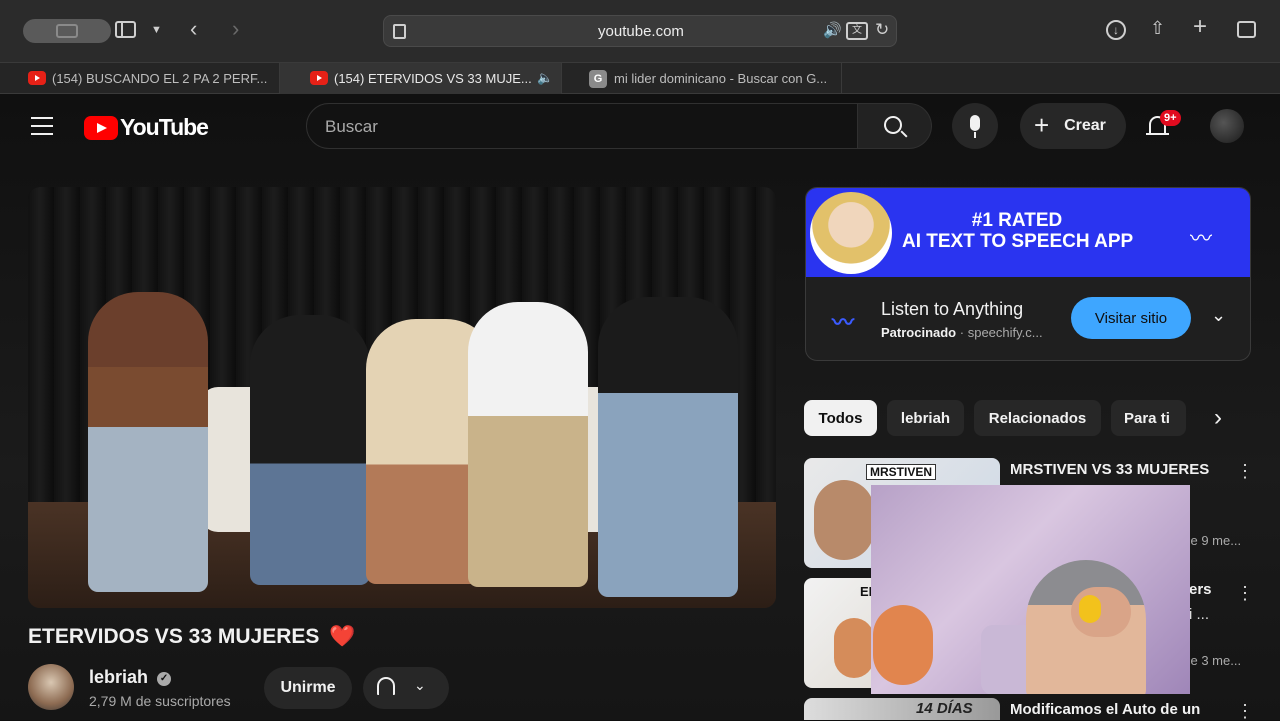 The height and width of the screenshot is (721, 1280). Describe the element at coordinates (1042, 125) in the screenshot. I see `plus-icon: +` at that location.